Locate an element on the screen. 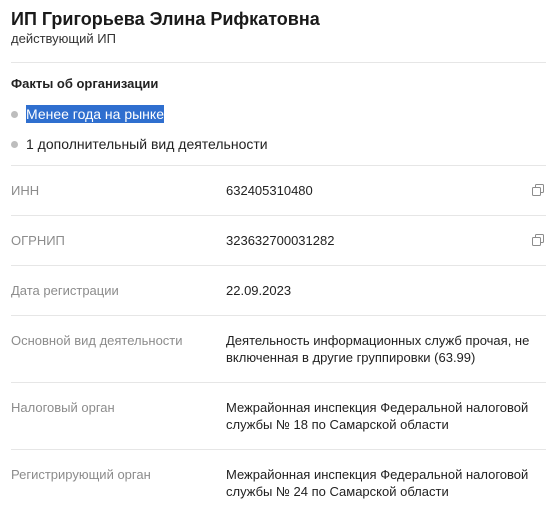 Image resolution: width=555 pixels, height=507 pixels. company-name: ИП Григорьева Элина Рифкатовна is located at coordinates (165, 19).